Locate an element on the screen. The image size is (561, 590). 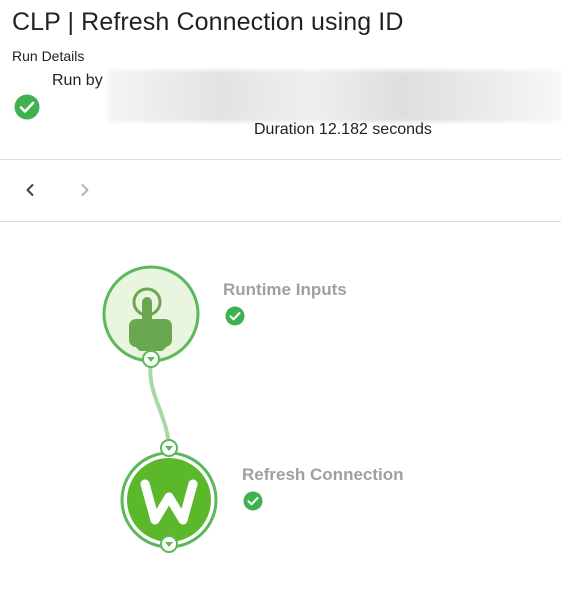
node-refresh-connection is located at coordinates (169, 496).